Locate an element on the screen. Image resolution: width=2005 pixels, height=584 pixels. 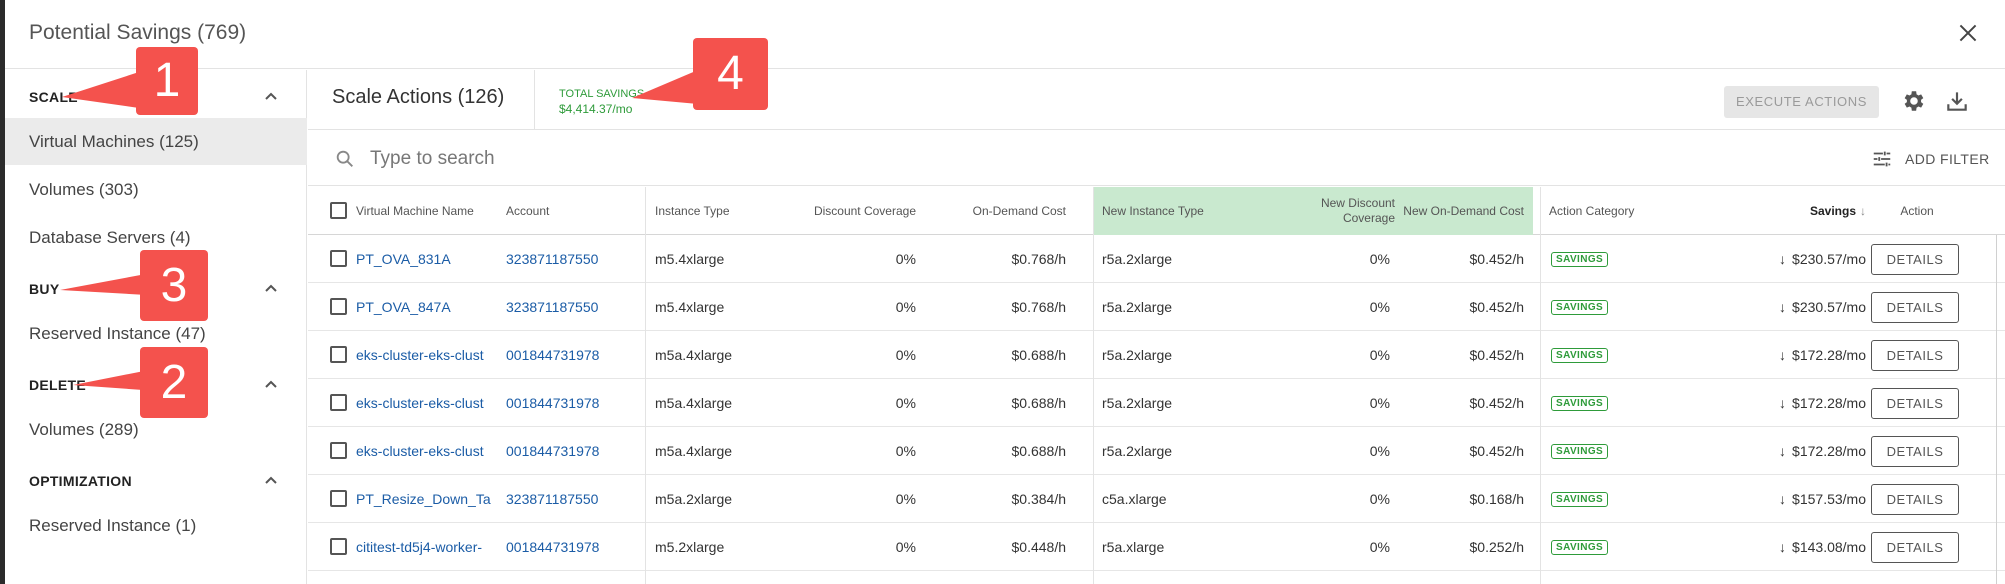
sidebar-item-label: Database Servers (4) is located at coordinates (110, 237).